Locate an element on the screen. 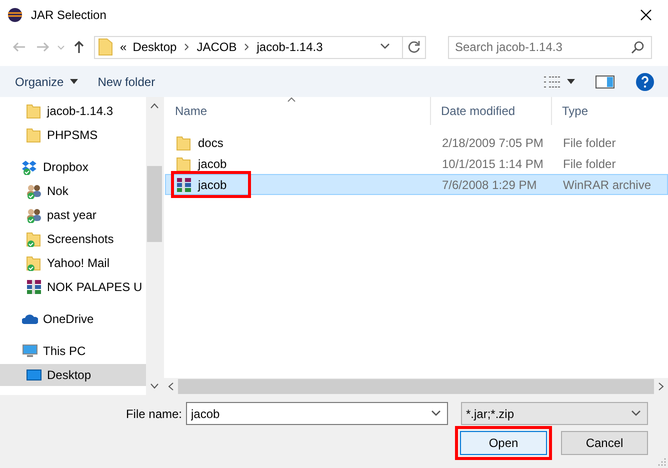  details-view-icon is located at coordinates (552, 81).